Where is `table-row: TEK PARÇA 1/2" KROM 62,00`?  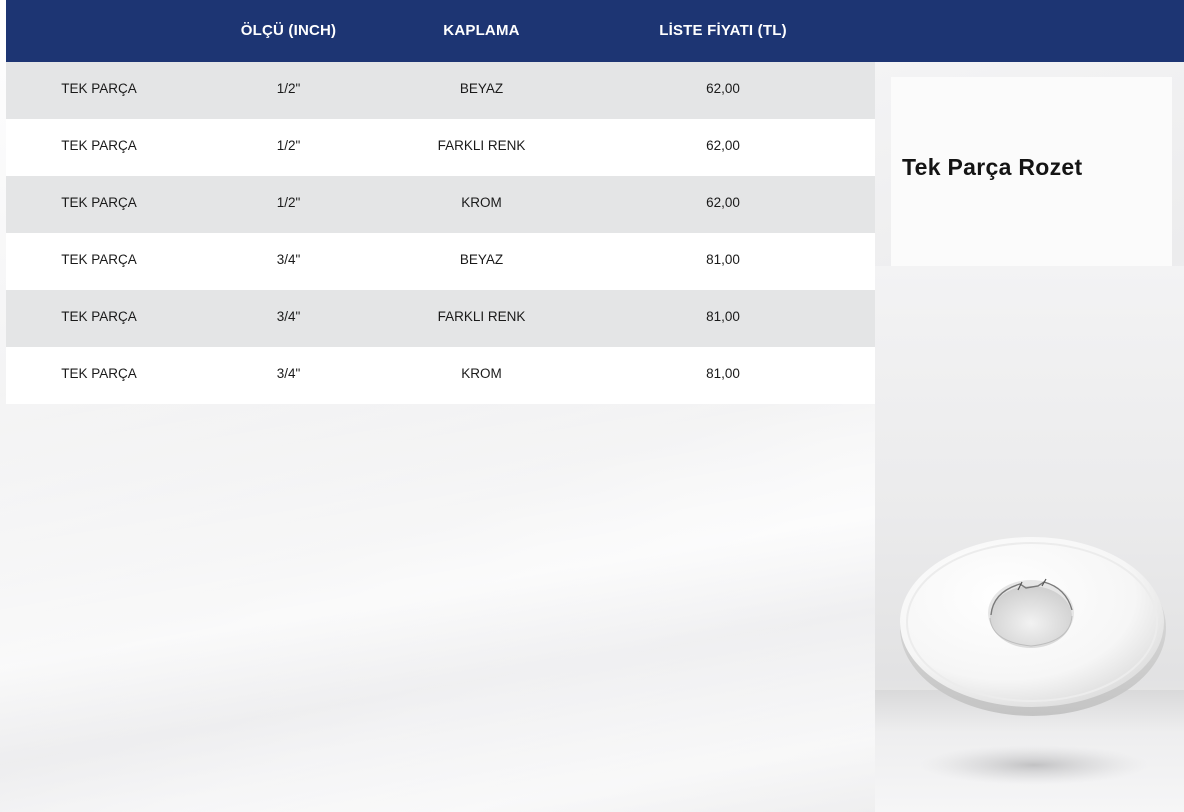 table-row: TEK PARÇA 1/2" KROM 62,00 is located at coordinates (440, 204).